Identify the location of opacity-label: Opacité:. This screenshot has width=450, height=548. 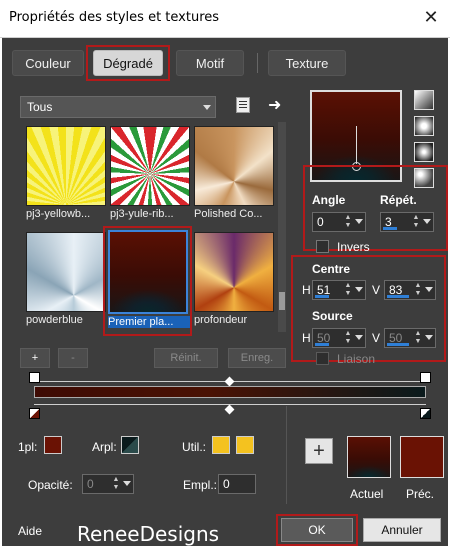
(50, 485).